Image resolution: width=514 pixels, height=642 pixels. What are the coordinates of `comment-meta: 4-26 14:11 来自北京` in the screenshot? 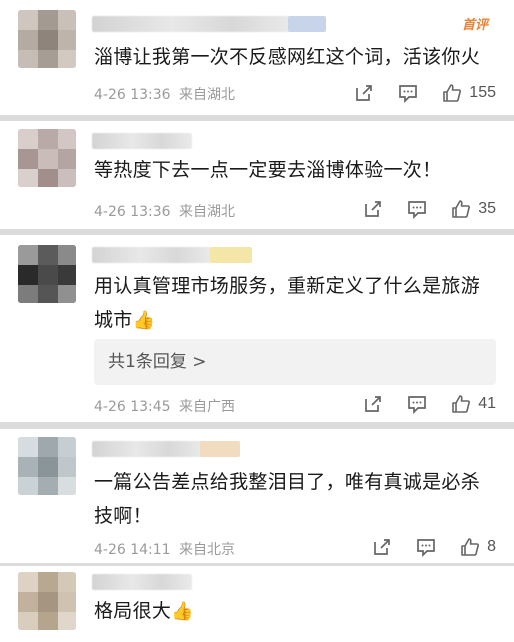 It's located at (166, 549).